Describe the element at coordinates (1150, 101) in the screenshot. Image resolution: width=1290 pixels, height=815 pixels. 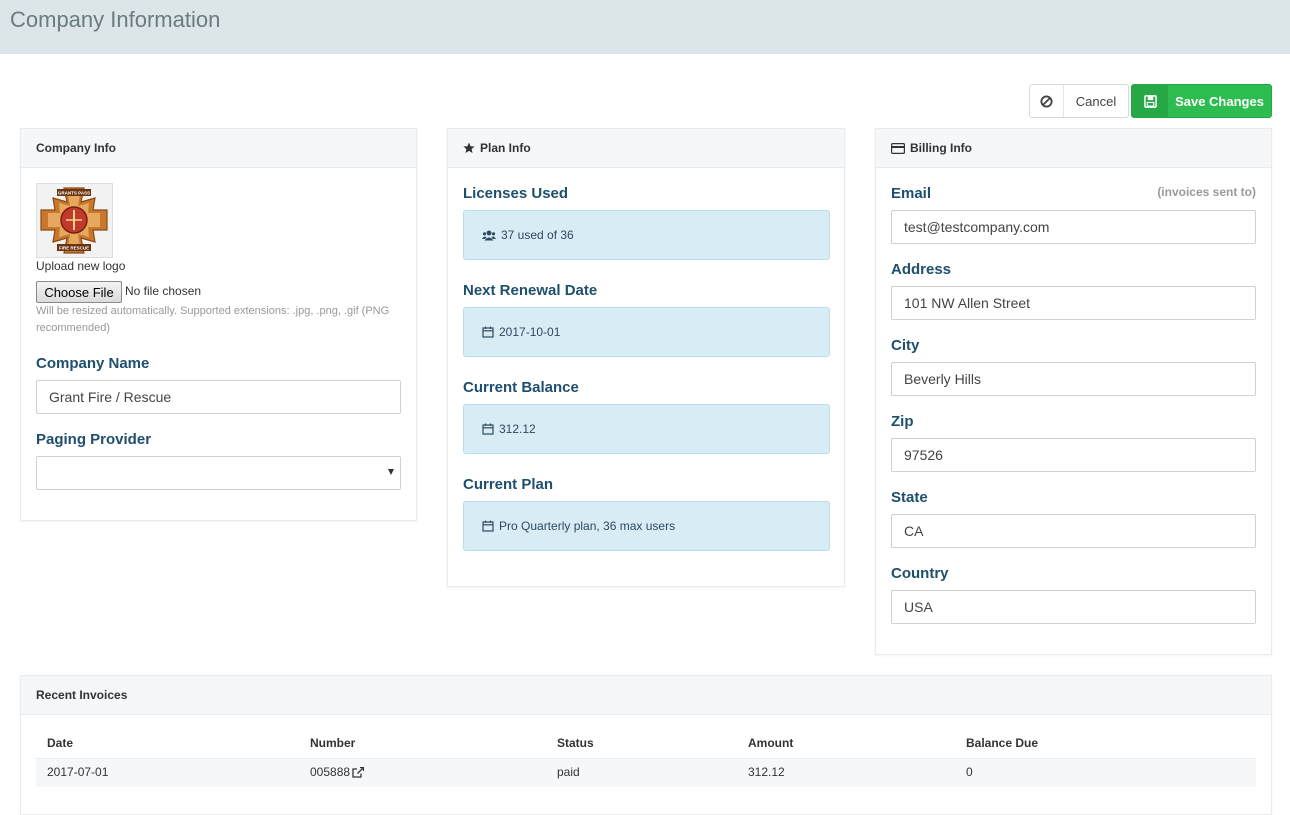
I see `floppy-disk-icon` at that location.